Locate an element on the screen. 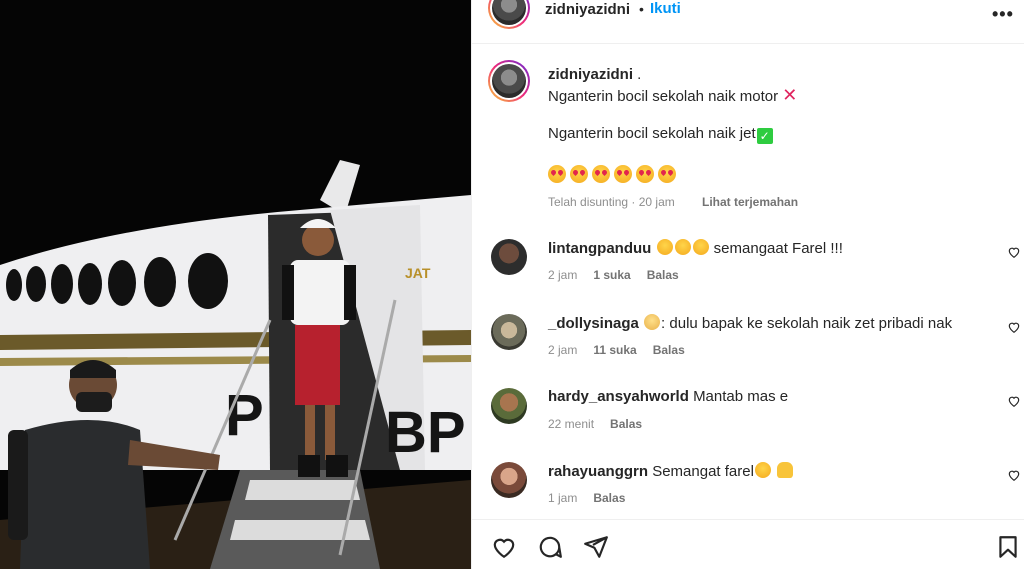 Image resolution: width=1024 pixels, height=569 pixels. cross-mark-icon: ✕ is located at coordinates (790, 95).